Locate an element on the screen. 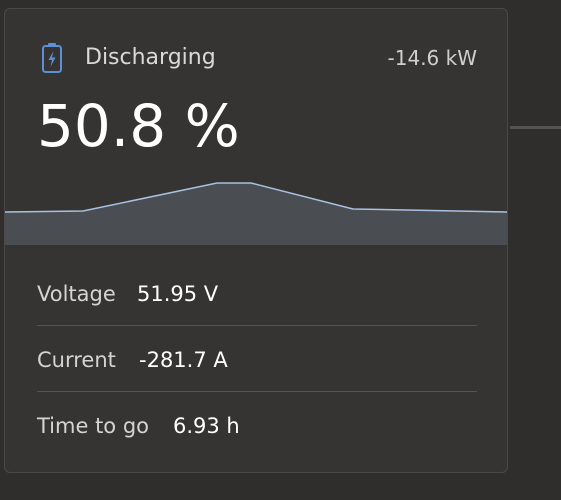 The height and width of the screenshot is (500, 561). detail-label: Time to go is located at coordinates (93, 426).